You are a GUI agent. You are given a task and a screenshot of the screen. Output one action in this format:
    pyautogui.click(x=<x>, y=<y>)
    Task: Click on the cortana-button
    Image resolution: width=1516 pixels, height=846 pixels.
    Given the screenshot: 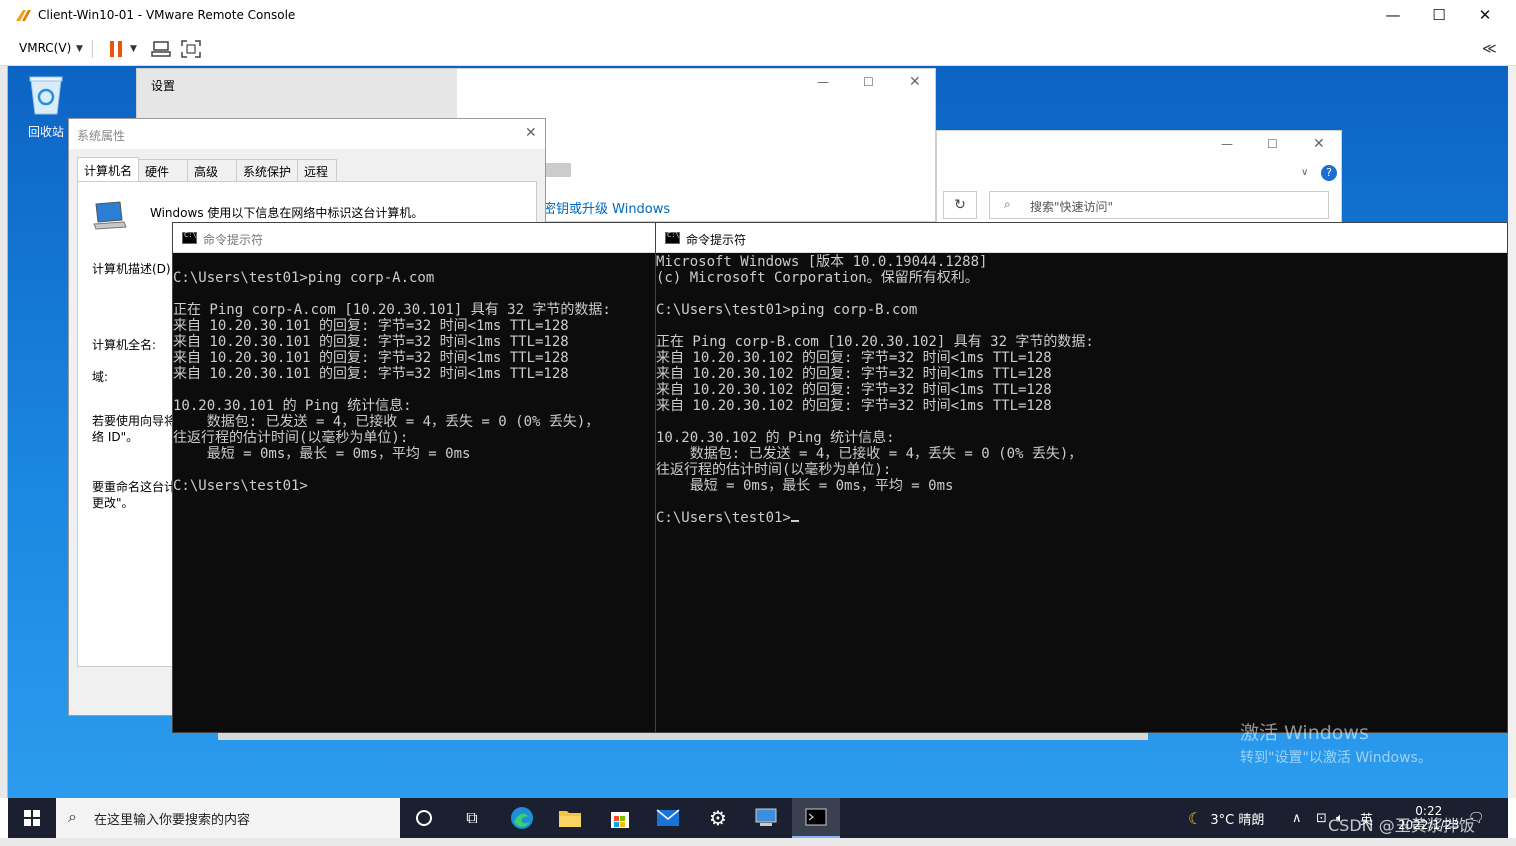 What is the action you would take?
    pyautogui.click(x=424, y=818)
    